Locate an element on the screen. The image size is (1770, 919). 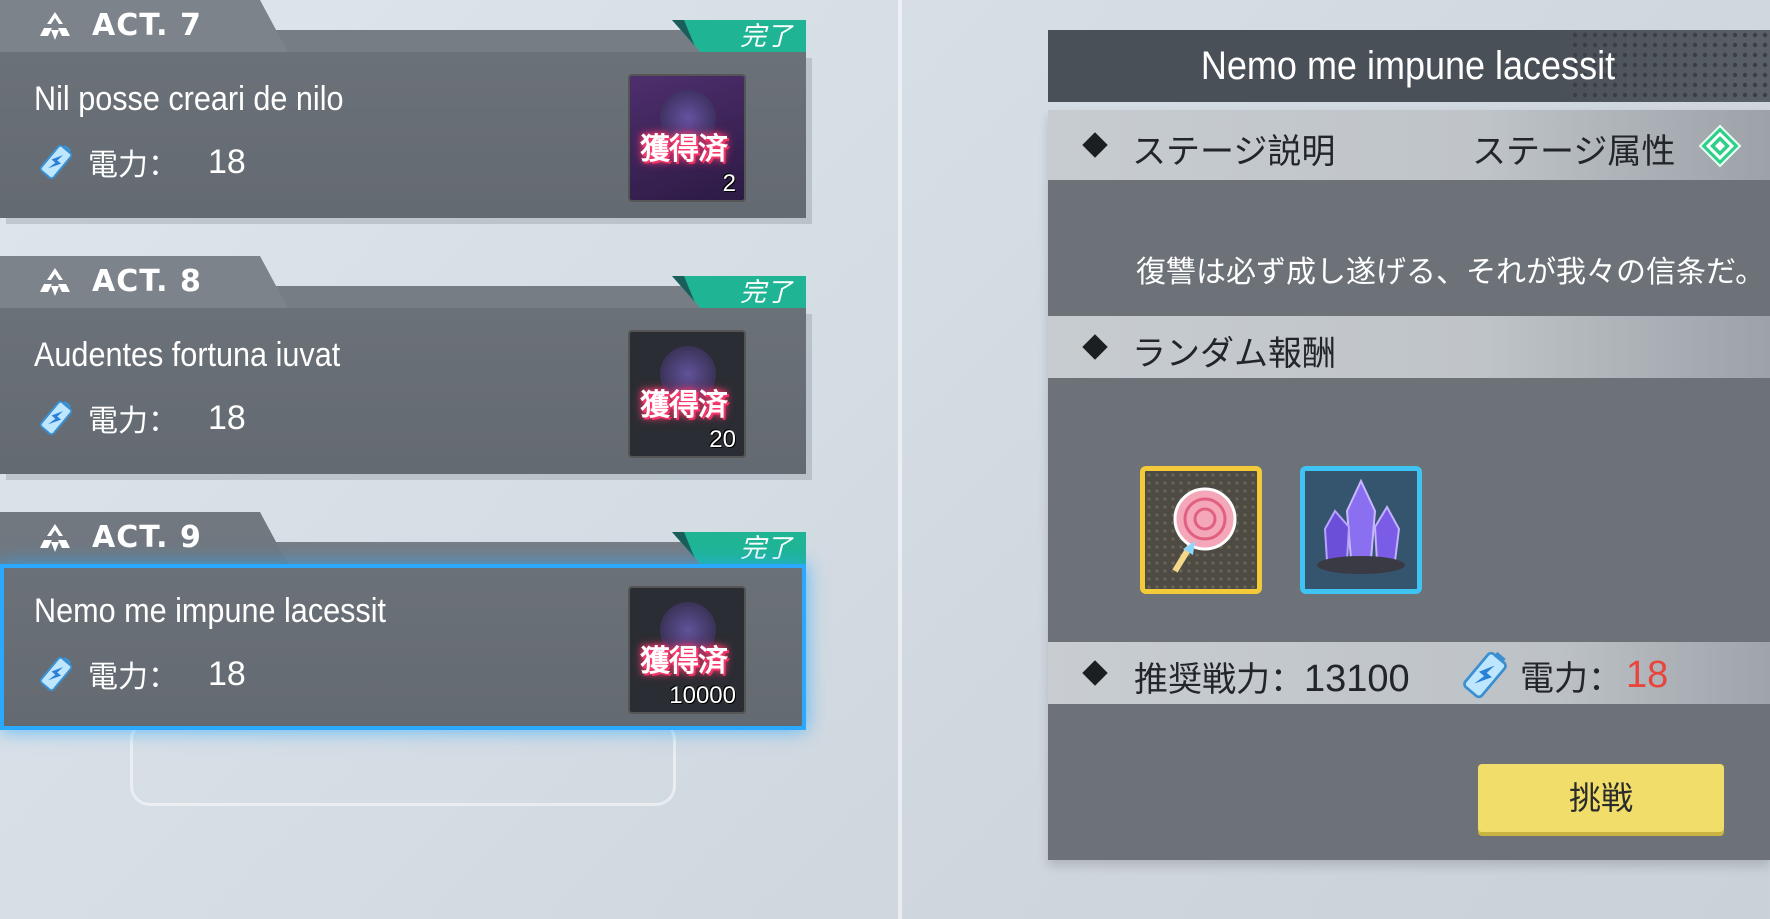
candy-icon is located at coordinates (1201, 530).